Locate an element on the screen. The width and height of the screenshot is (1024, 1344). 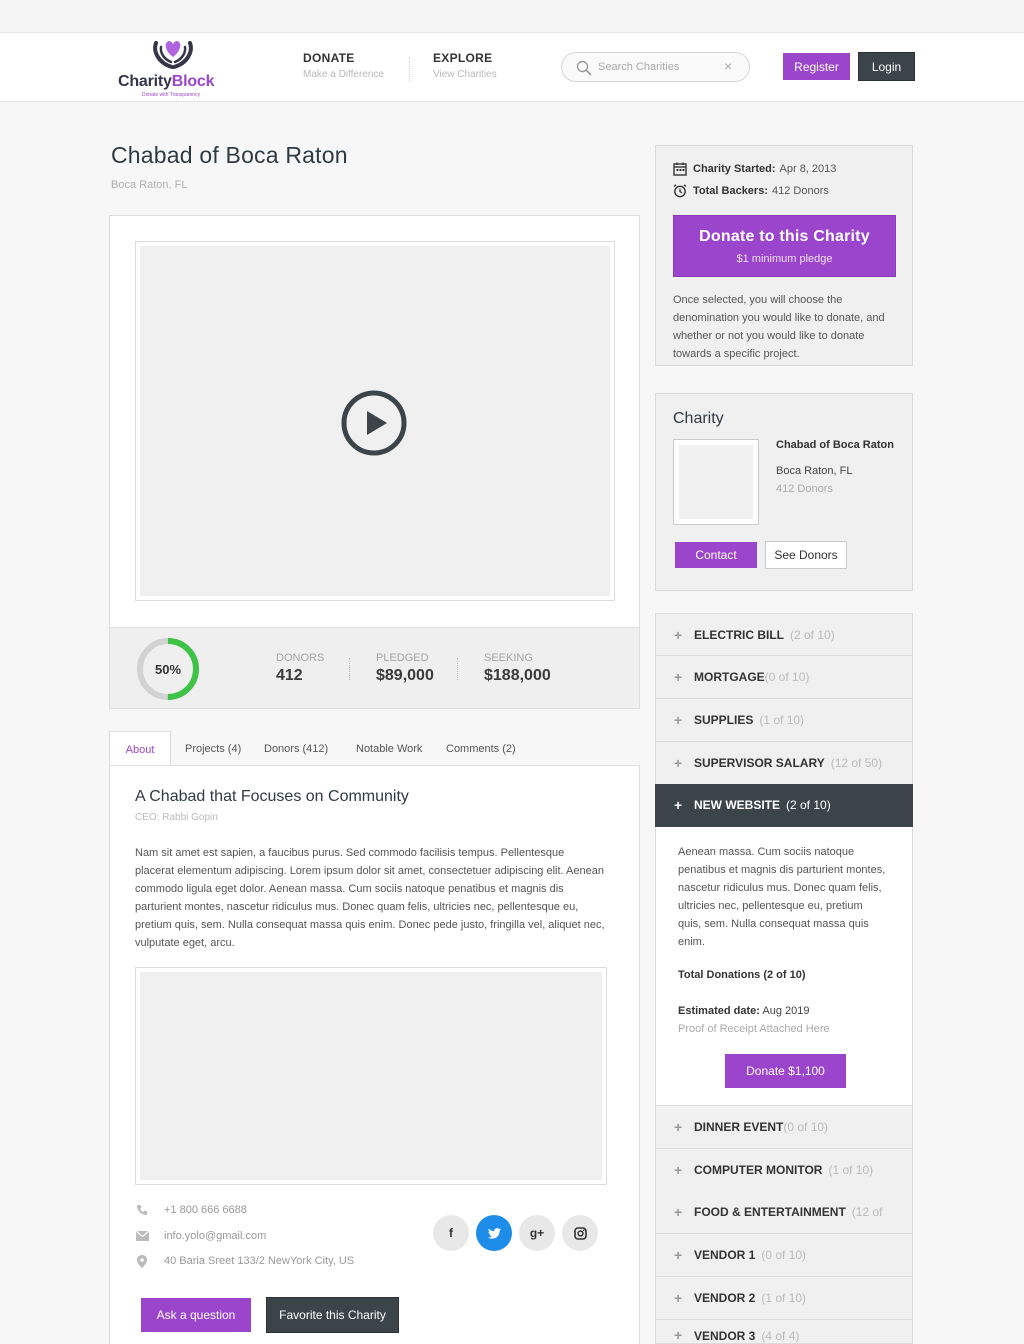
donate-button-title: Donate to this Charity is located at coordinates (784, 236).